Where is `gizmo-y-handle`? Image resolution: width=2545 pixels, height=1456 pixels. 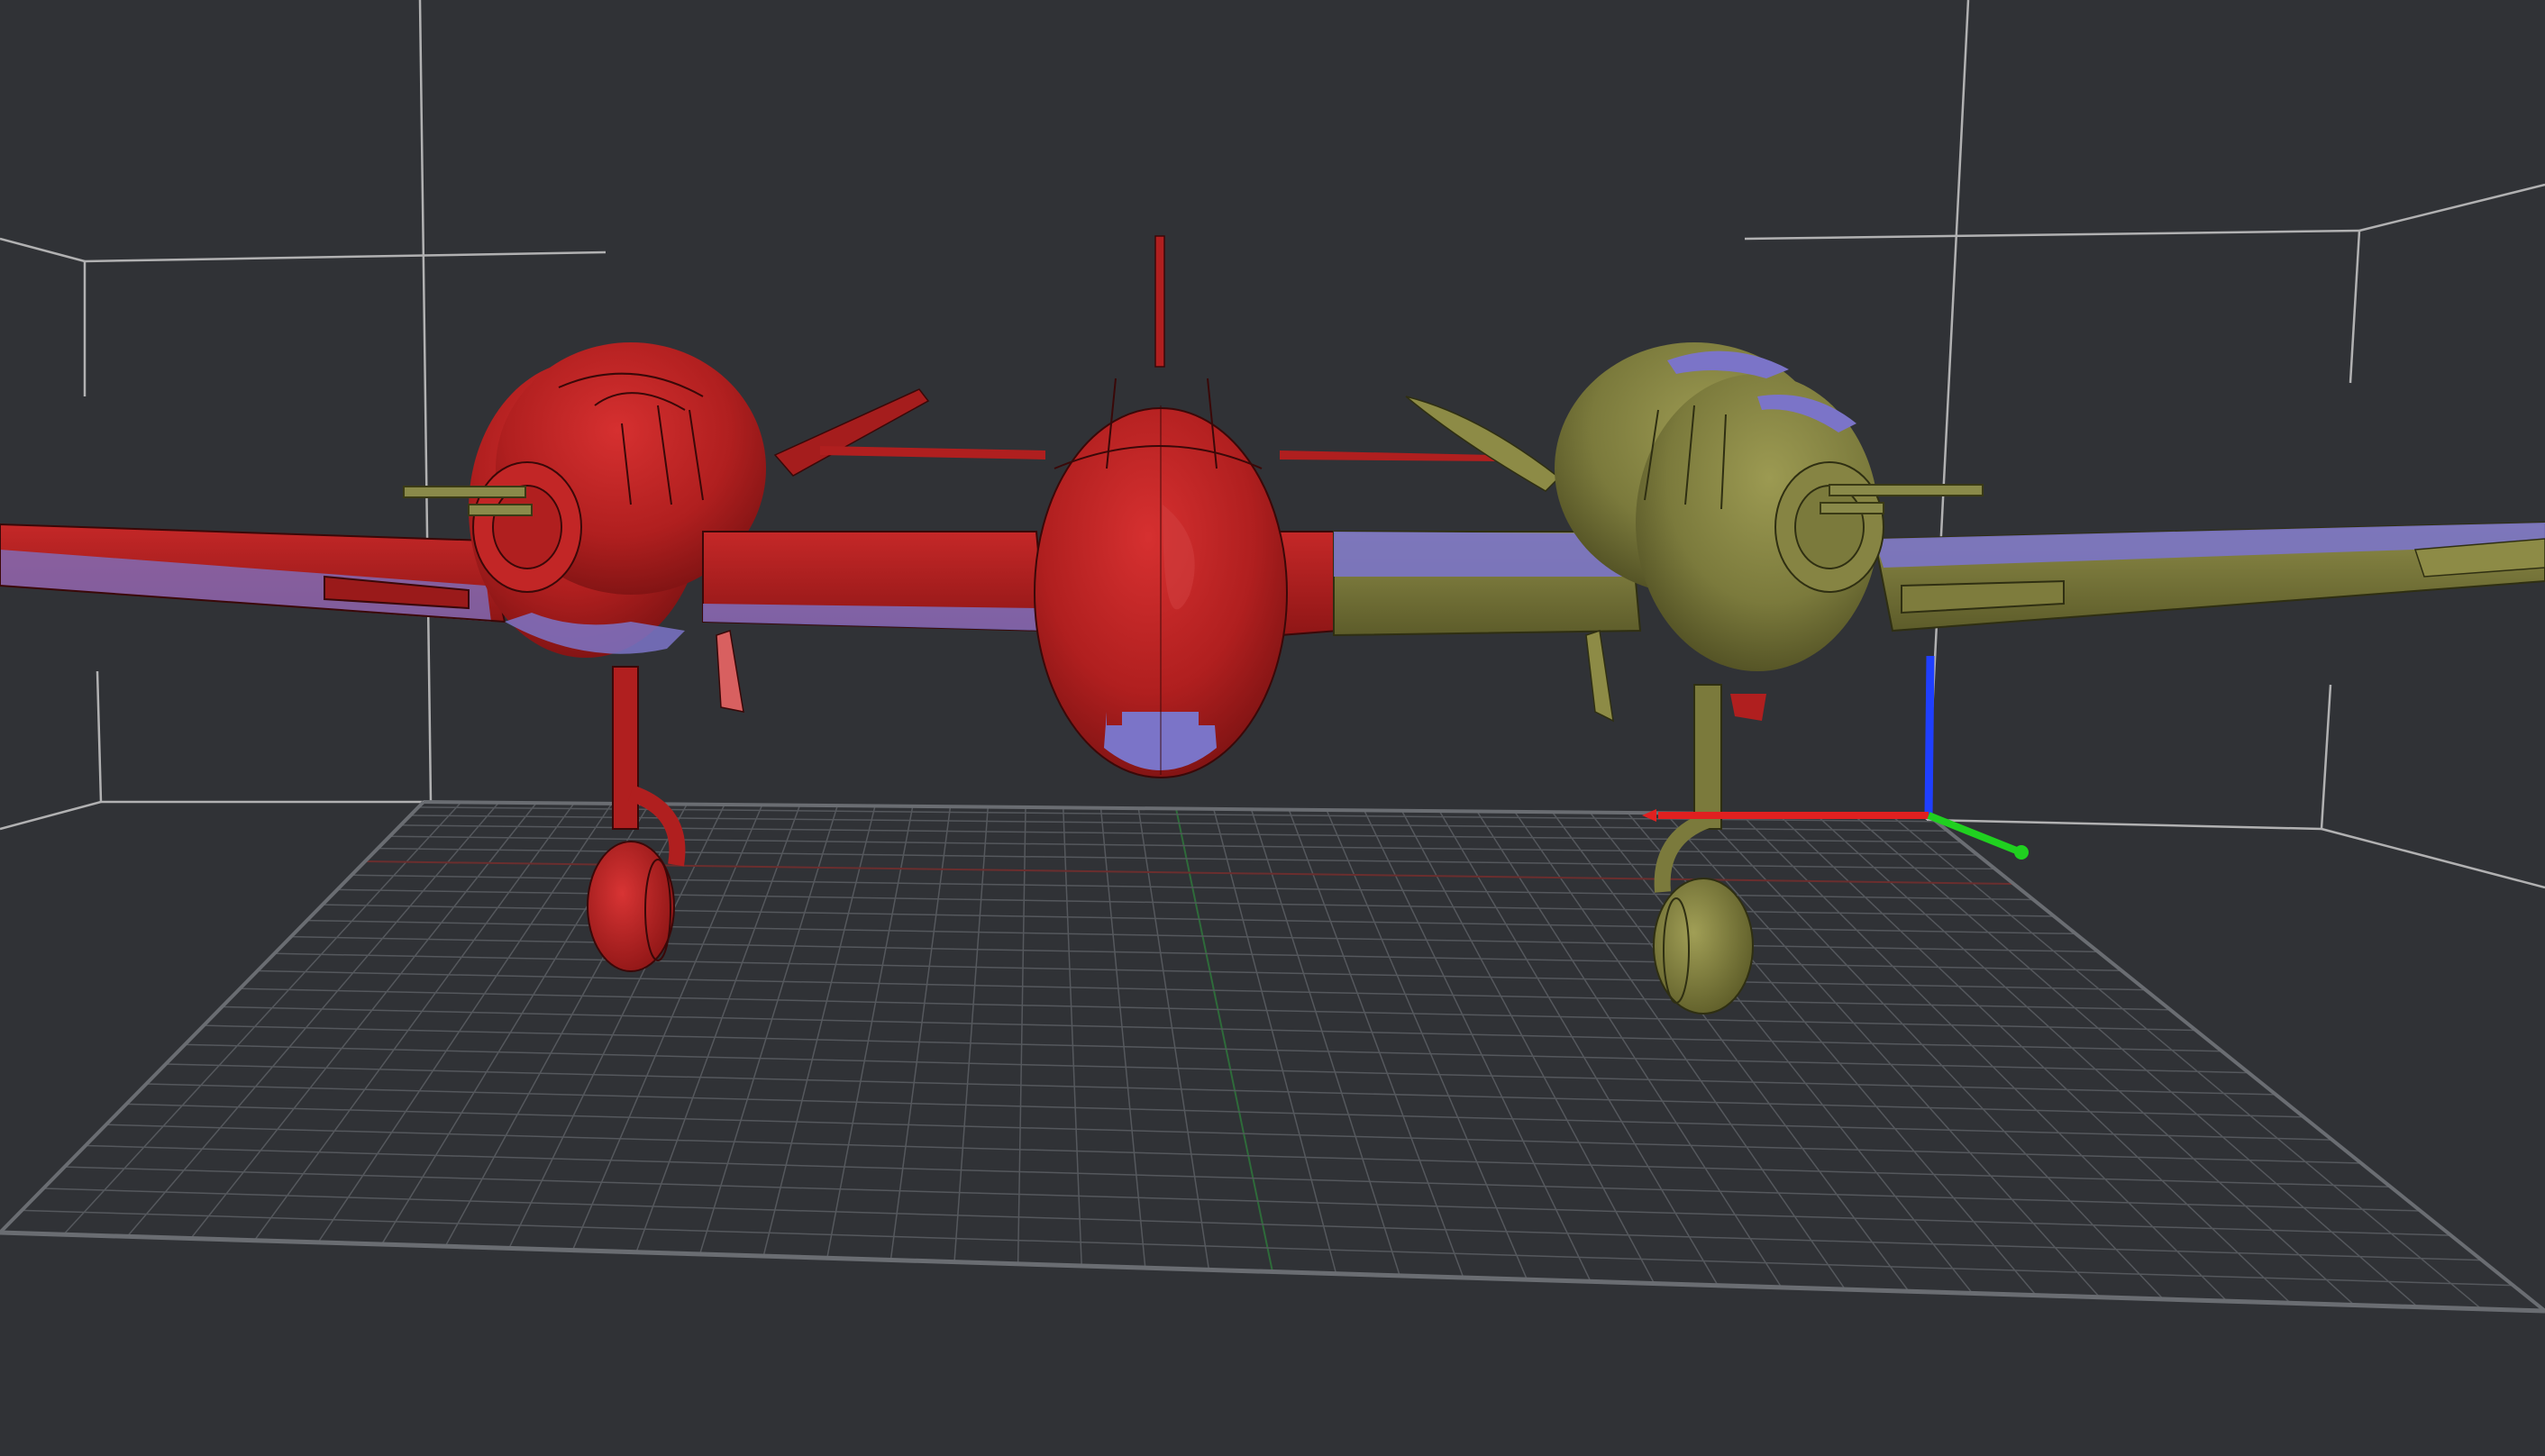
gizmo-y-handle is located at coordinates (2021, 853).